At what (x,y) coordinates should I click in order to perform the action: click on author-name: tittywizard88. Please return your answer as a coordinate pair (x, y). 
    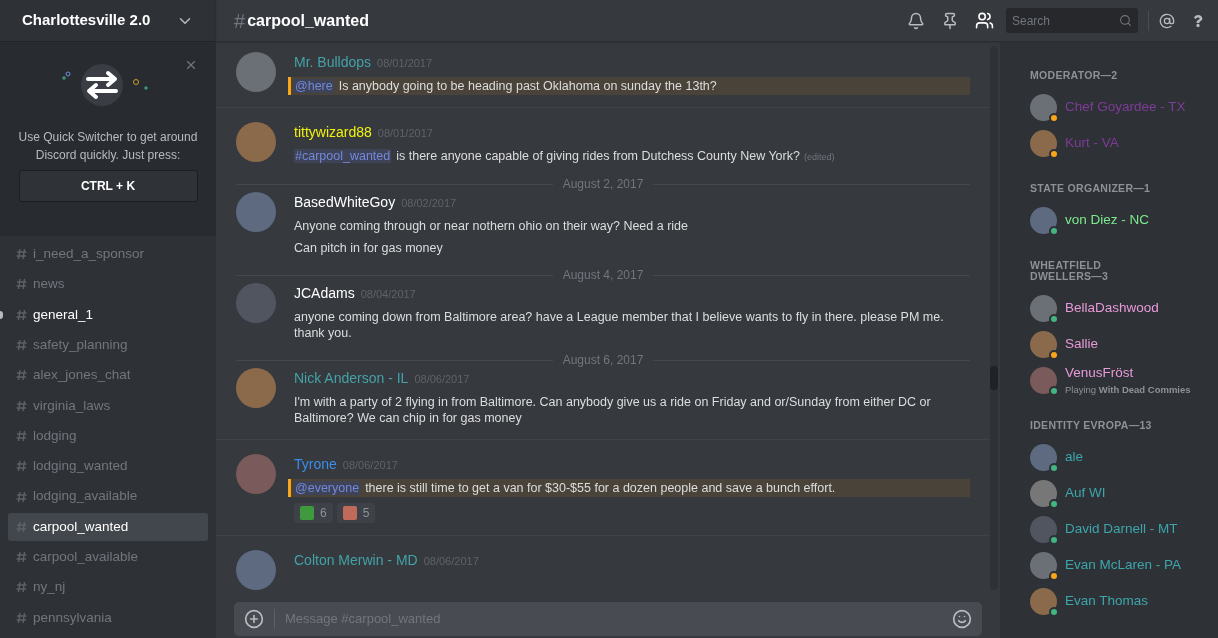
    Looking at the image, I should click on (333, 132).